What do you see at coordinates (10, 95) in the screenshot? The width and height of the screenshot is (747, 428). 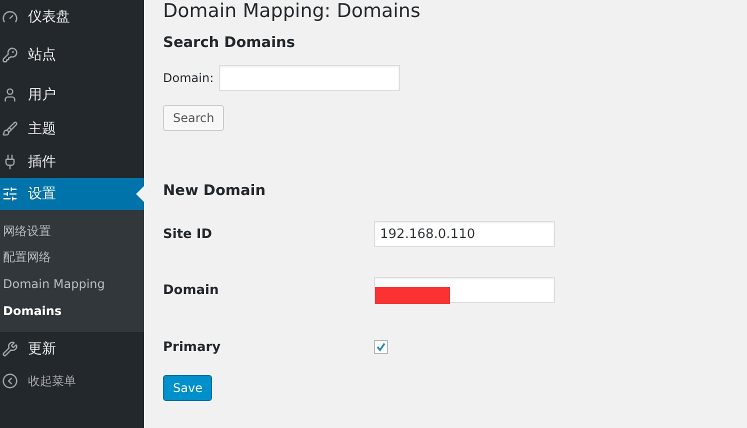 I see `user-icon` at bounding box center [10, 95].